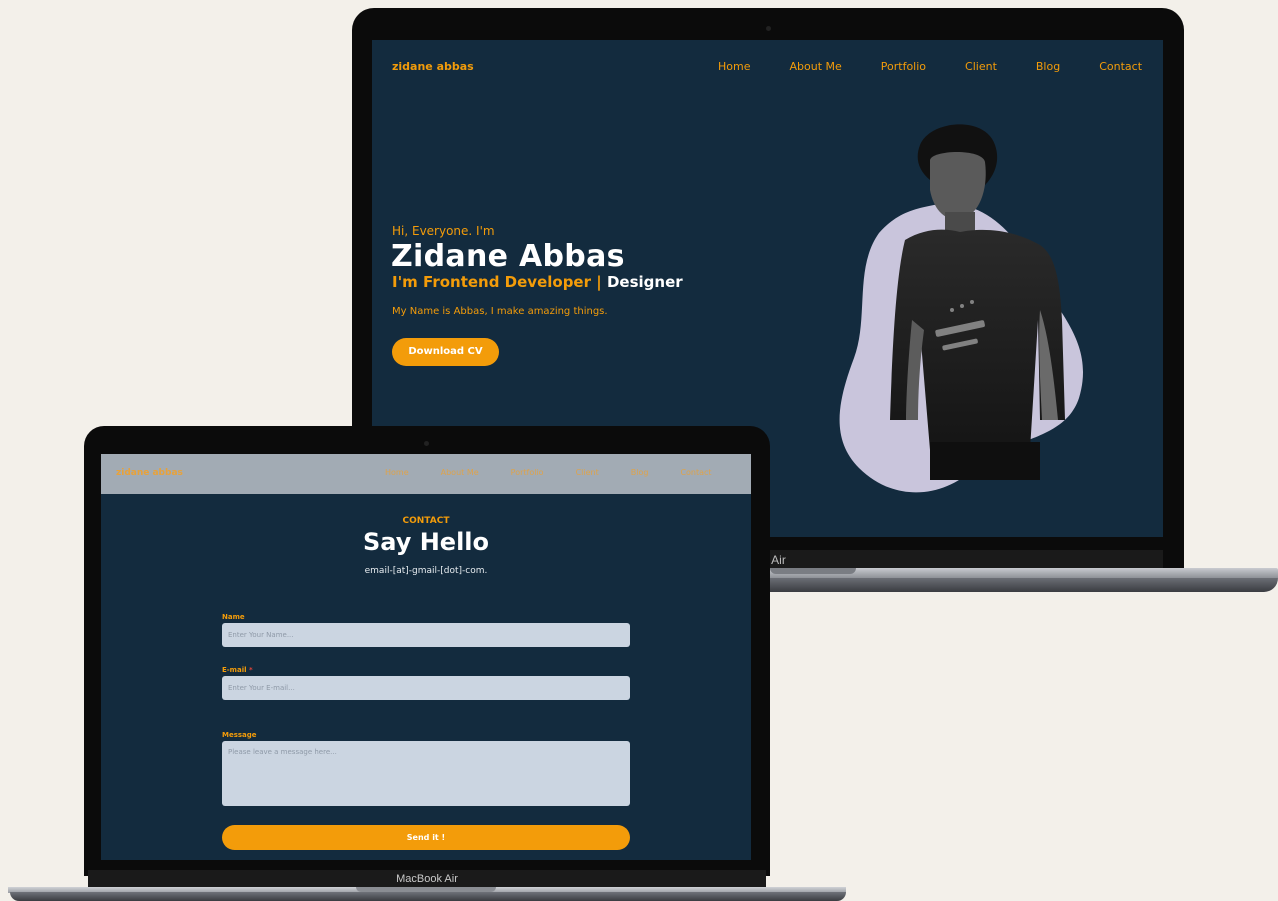 This screenshot has height=901, width=1278. I want to click on section-title: Say Hello, so click(426, 542).